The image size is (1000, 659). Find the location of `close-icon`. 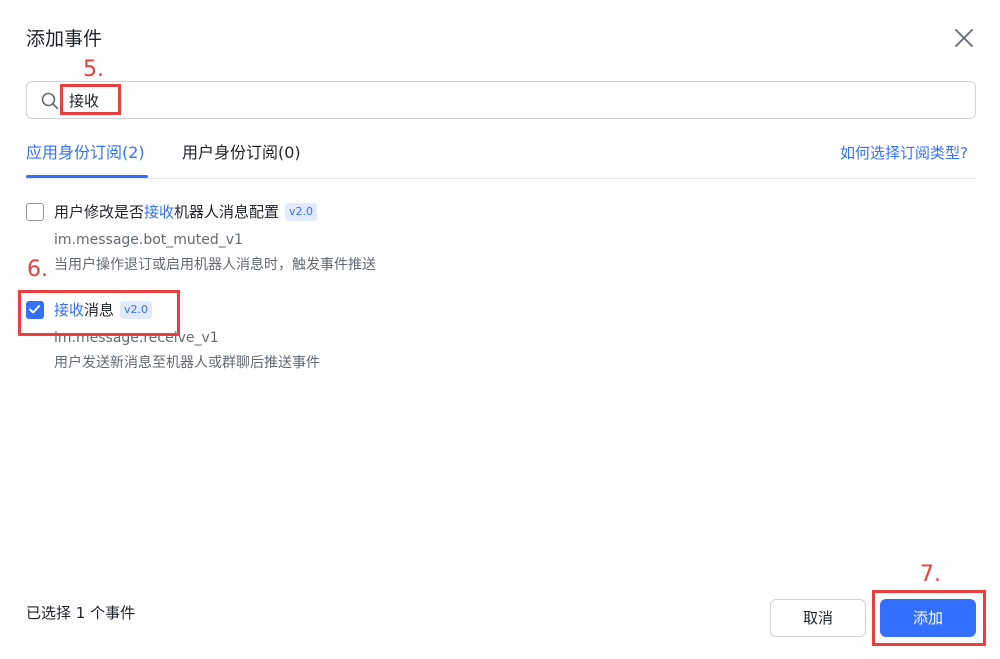

close-icon is located at coordinates (964, 38).